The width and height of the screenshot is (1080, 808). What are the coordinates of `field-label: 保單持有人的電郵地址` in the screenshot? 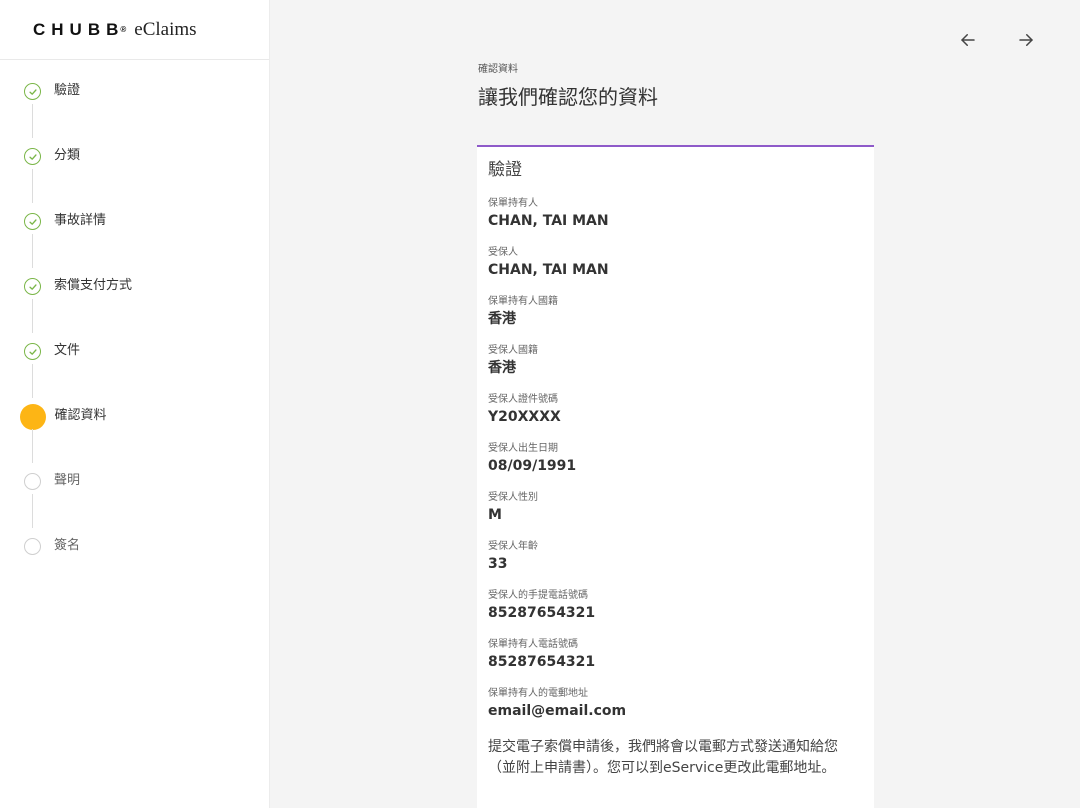 It's located at (538, 693).